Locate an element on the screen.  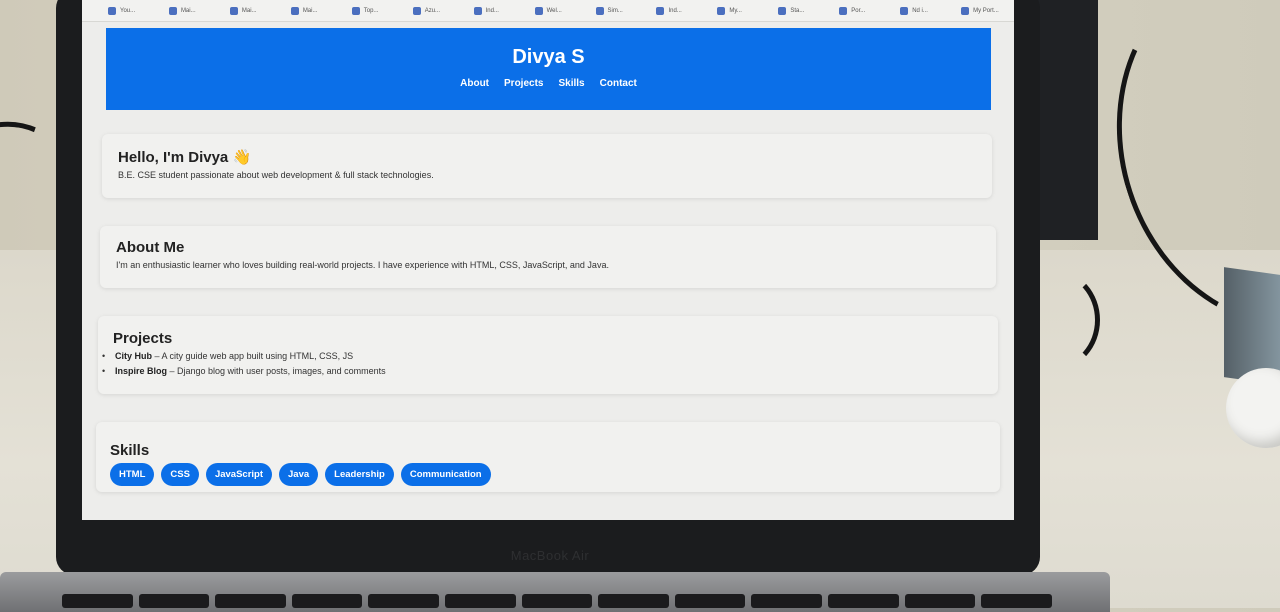
skill-badge: HTML is located at coordinates (132, 474).